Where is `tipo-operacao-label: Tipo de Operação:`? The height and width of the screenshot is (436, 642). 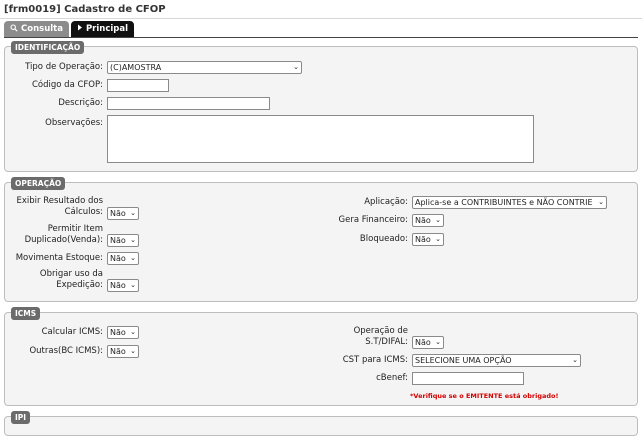 tipo-operacao-label: Tipo de Operação: is located at coordinates (64, 67).